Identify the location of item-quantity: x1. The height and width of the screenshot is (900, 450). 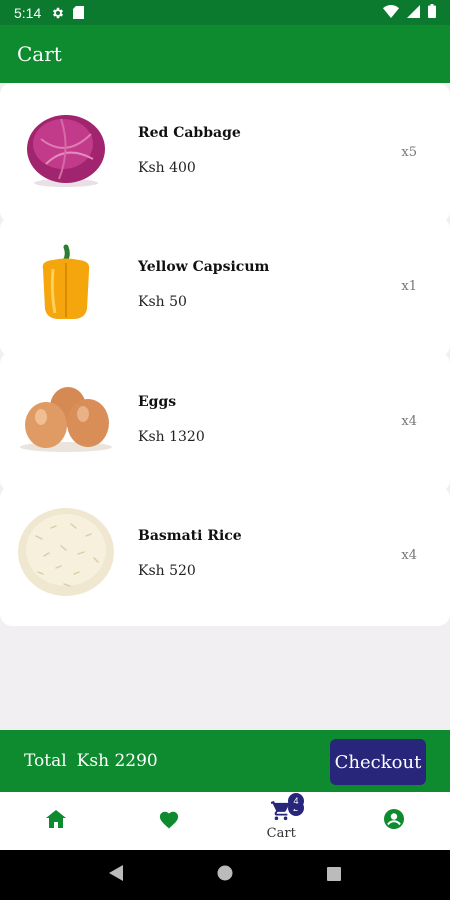
(409, 286).